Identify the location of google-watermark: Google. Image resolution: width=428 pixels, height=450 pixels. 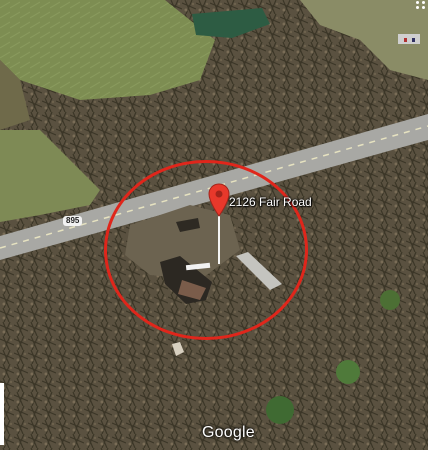
(228, 432).